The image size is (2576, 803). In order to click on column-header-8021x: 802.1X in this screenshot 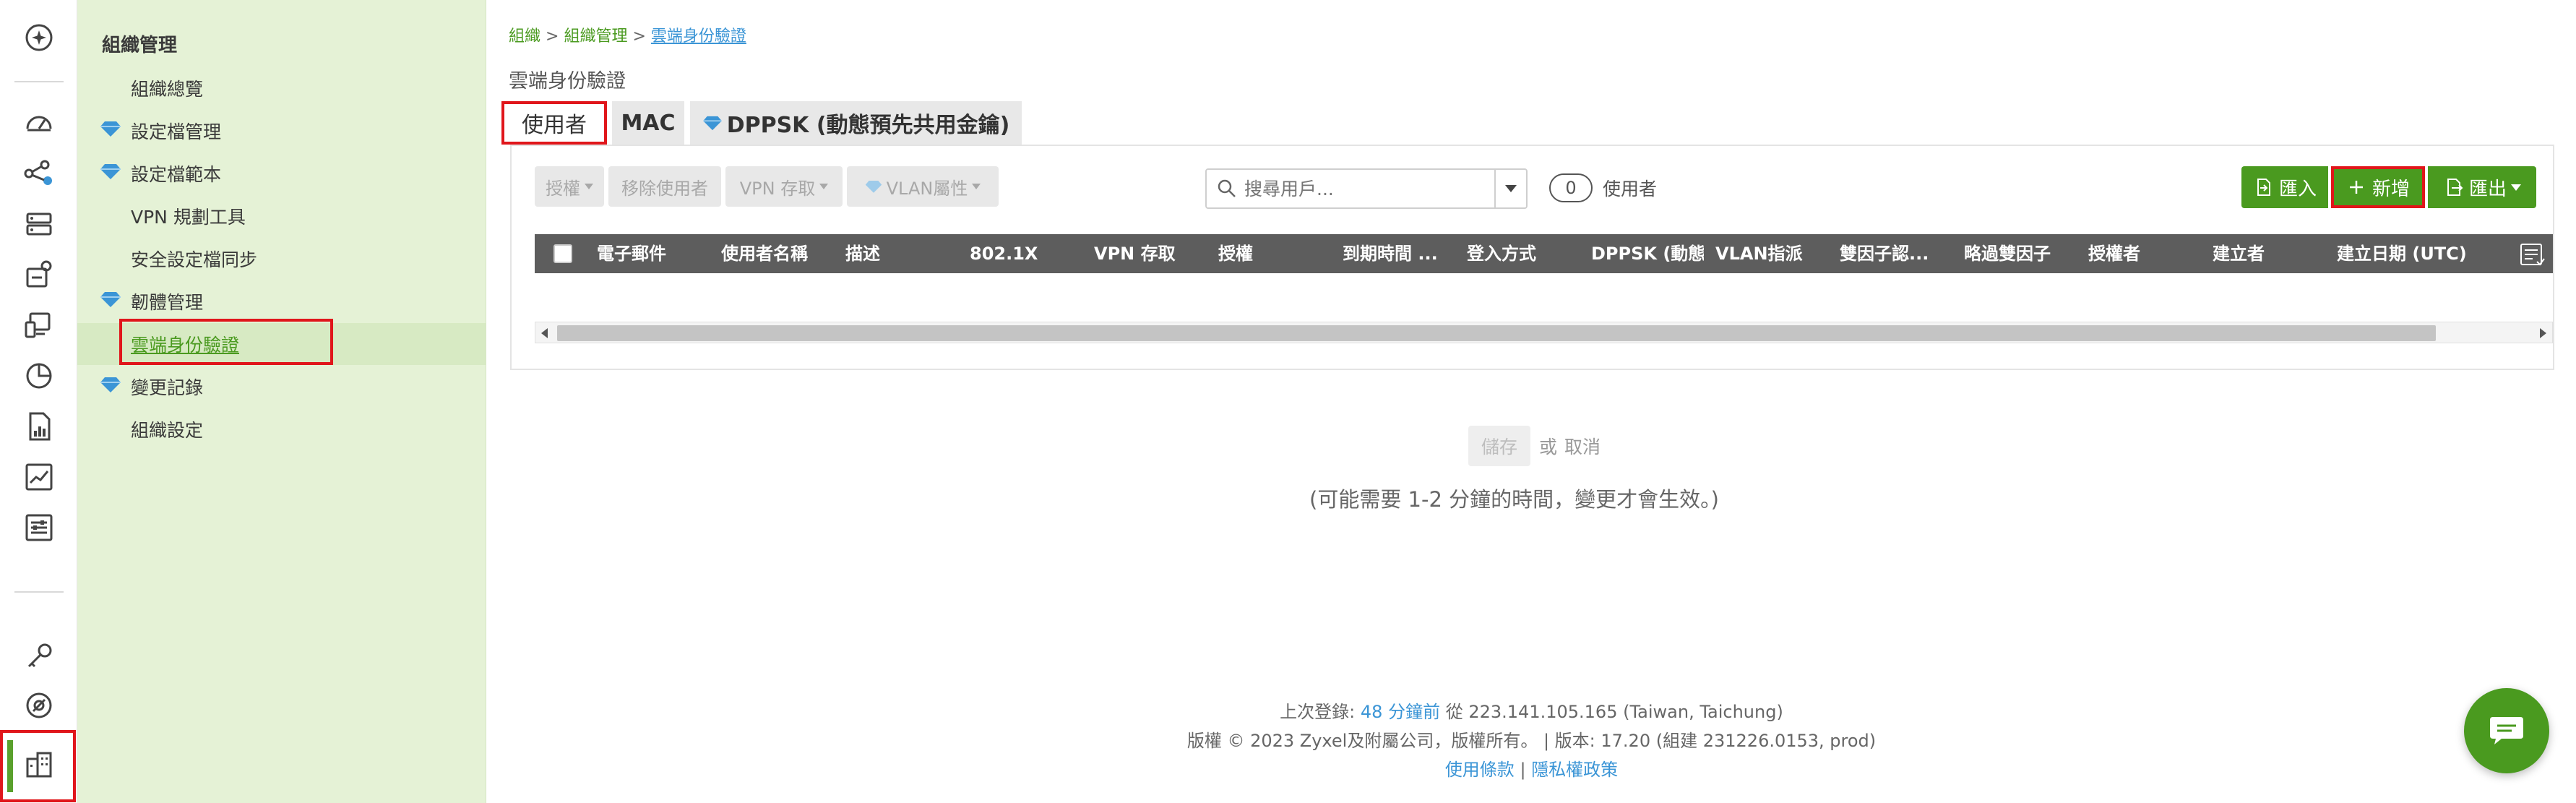, I will do `click(1024, 253)`.